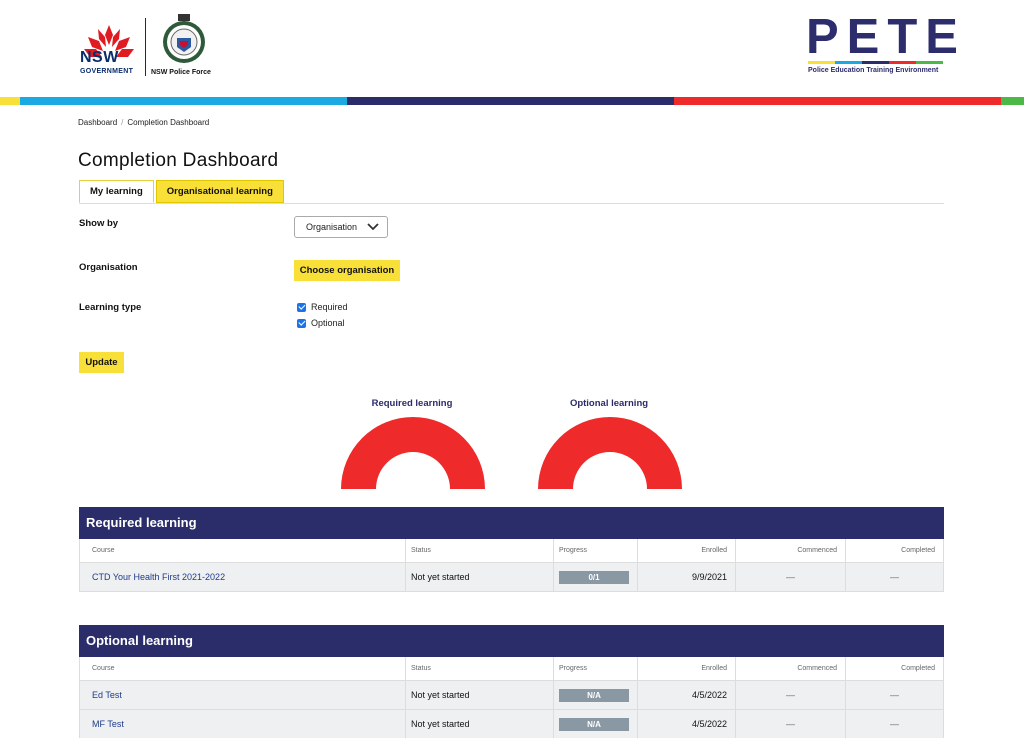  I want to click on logo-divider, so click(145, 47).